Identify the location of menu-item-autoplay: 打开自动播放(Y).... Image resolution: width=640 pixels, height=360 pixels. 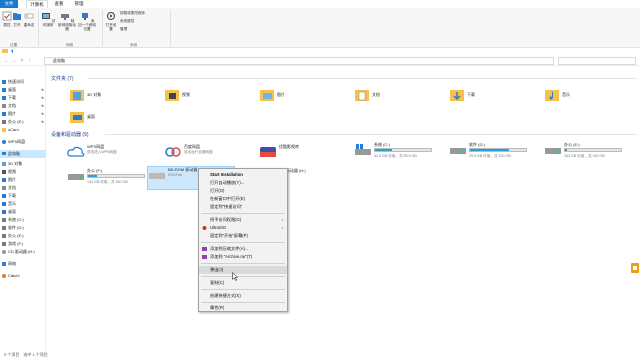
(243, 183).